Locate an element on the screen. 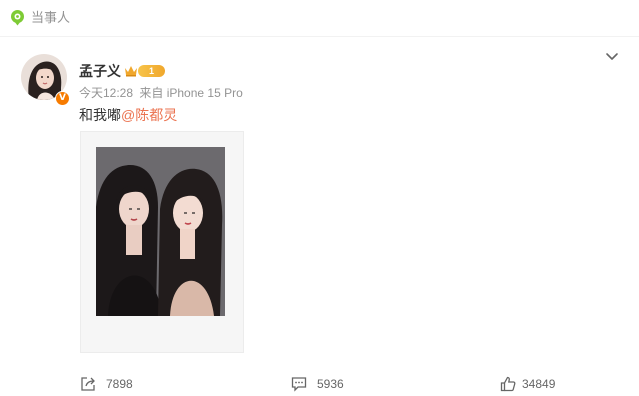 The height and width of the screenshot is (396, 639). like-button: 34849 is located at coordinates (532, 384).